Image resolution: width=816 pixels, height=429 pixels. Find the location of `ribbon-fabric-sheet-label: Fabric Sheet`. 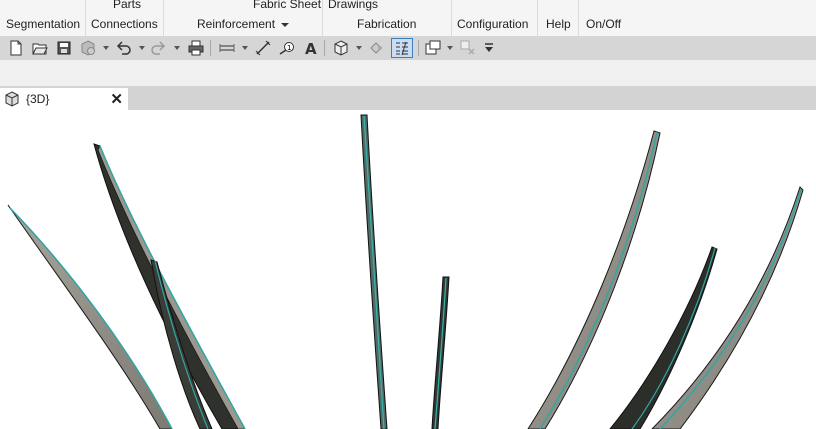

ribbon-fabric-sheet-label: Fabric Sheet is located at coordinates (287, 5).